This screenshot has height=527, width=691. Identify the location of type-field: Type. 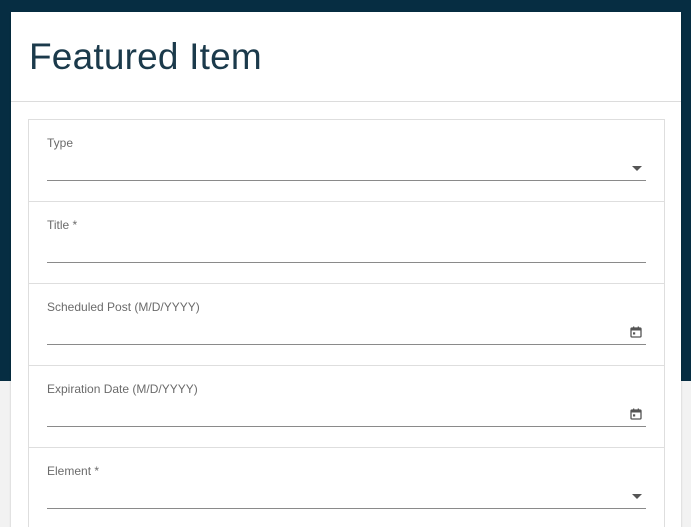
(346, 161).